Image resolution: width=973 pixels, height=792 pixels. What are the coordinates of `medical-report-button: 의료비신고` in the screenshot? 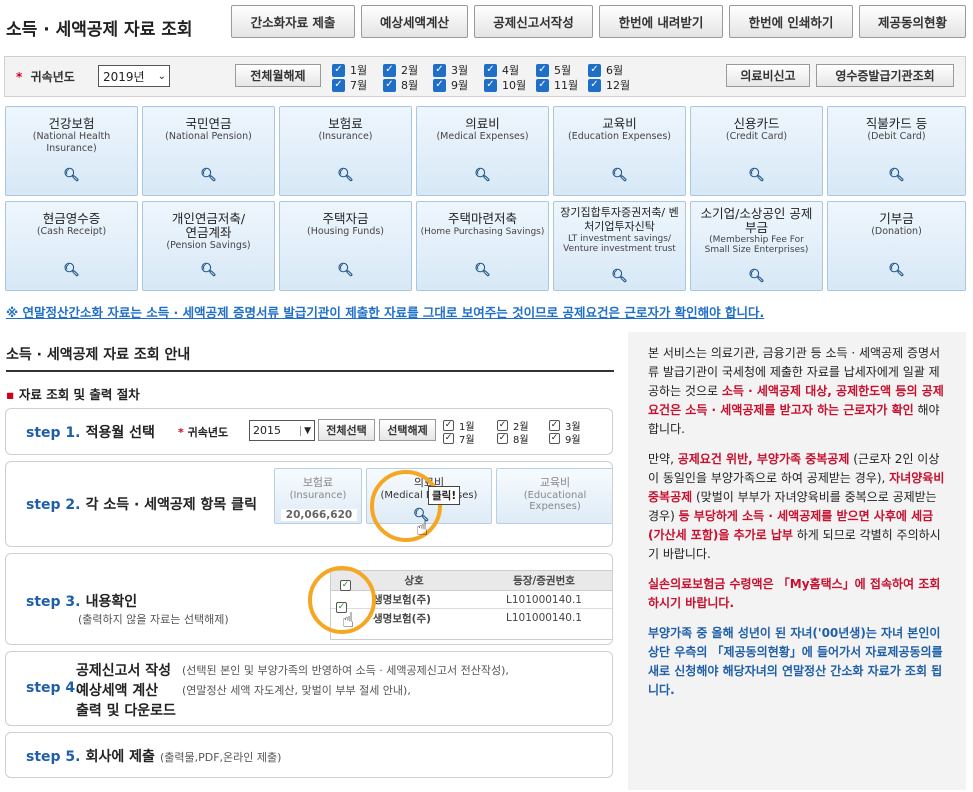 It's located at (768, 75).